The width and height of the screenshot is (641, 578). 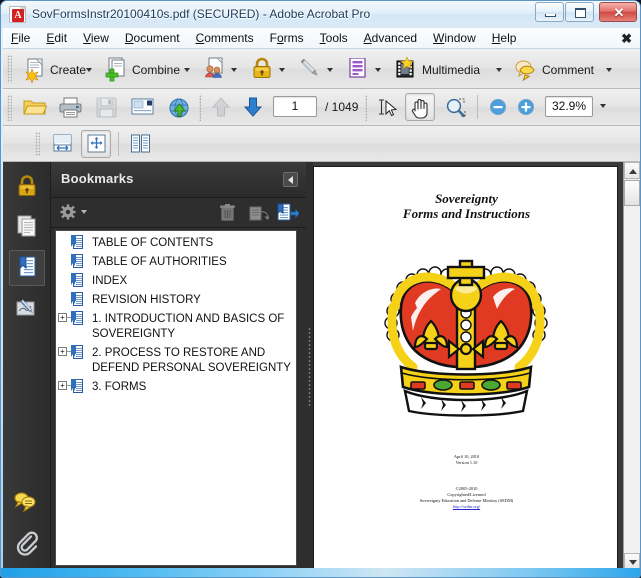 I want to click on menu-window: Window, so click(x=454, y=38).